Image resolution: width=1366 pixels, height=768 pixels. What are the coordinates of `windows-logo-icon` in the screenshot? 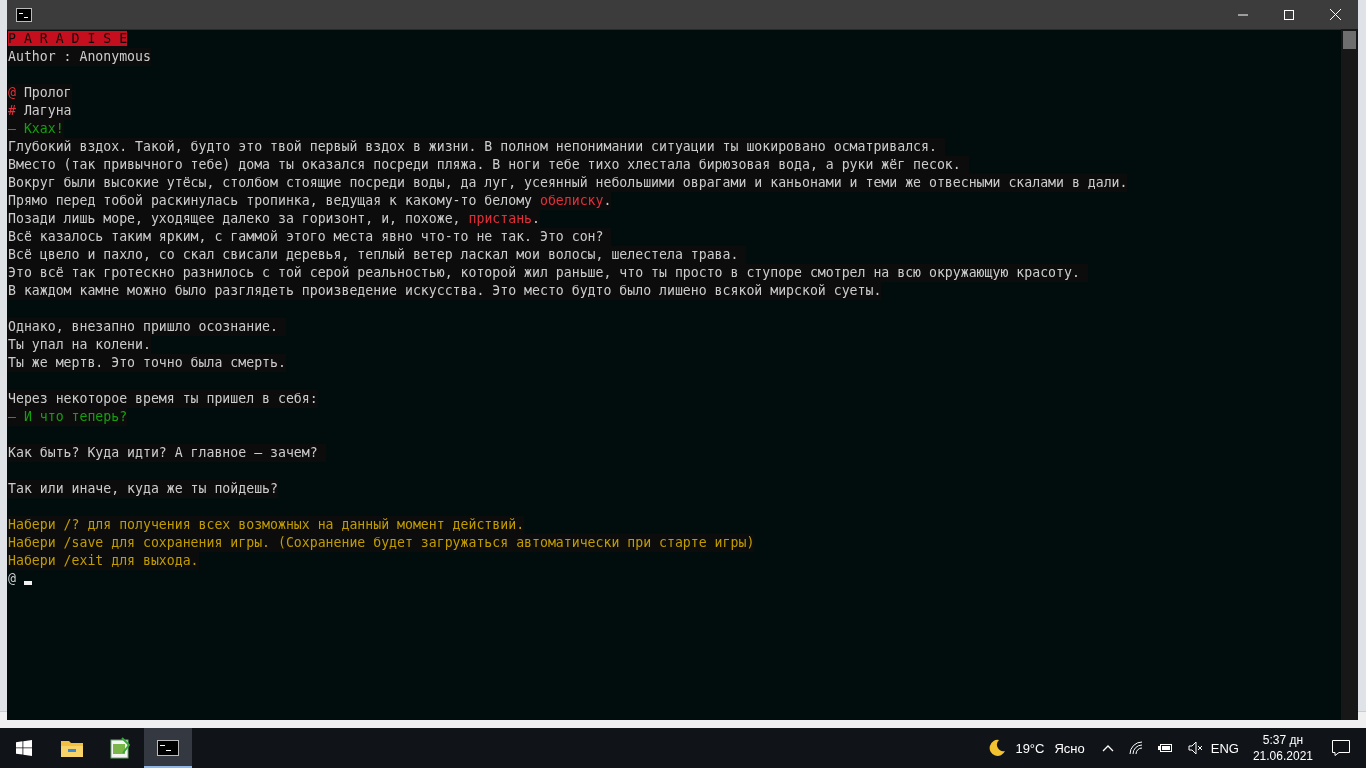 It's located at (24, 748).